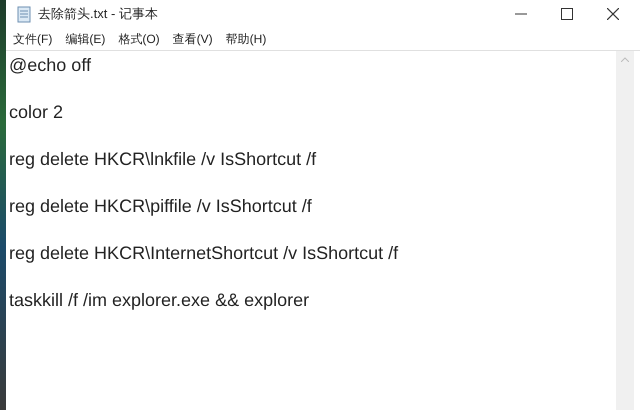 The width and height of the screenshot is (640, 410). I want to click on menu-item: 格式(O), so click(139, 39).